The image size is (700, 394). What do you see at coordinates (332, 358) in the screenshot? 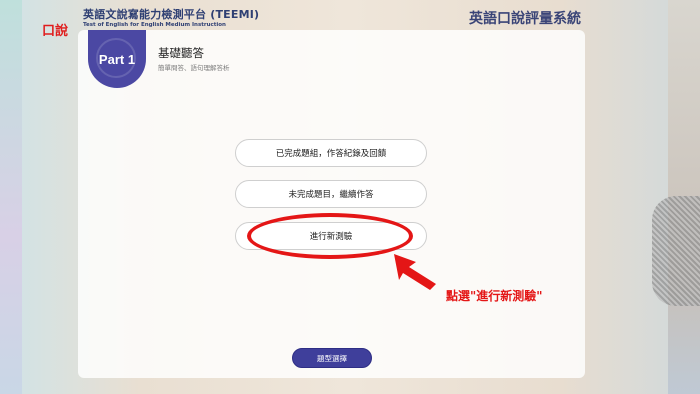
I see `question-type-select-button: 題型選擇` at bounding box center [332, 358].